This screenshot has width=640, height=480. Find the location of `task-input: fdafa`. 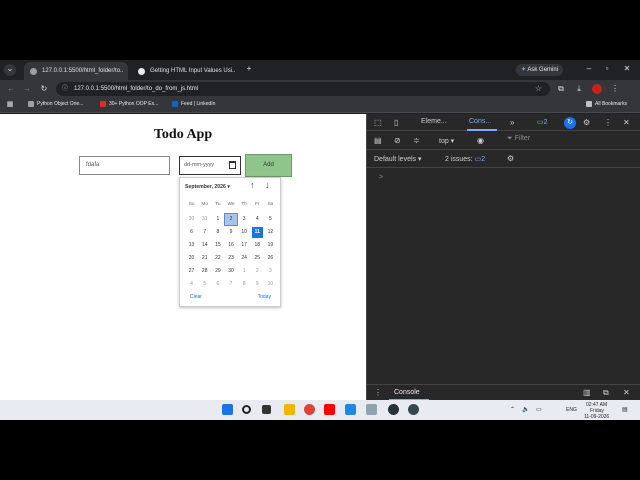

task-input: fdafa is located at coordinates (124, 165).